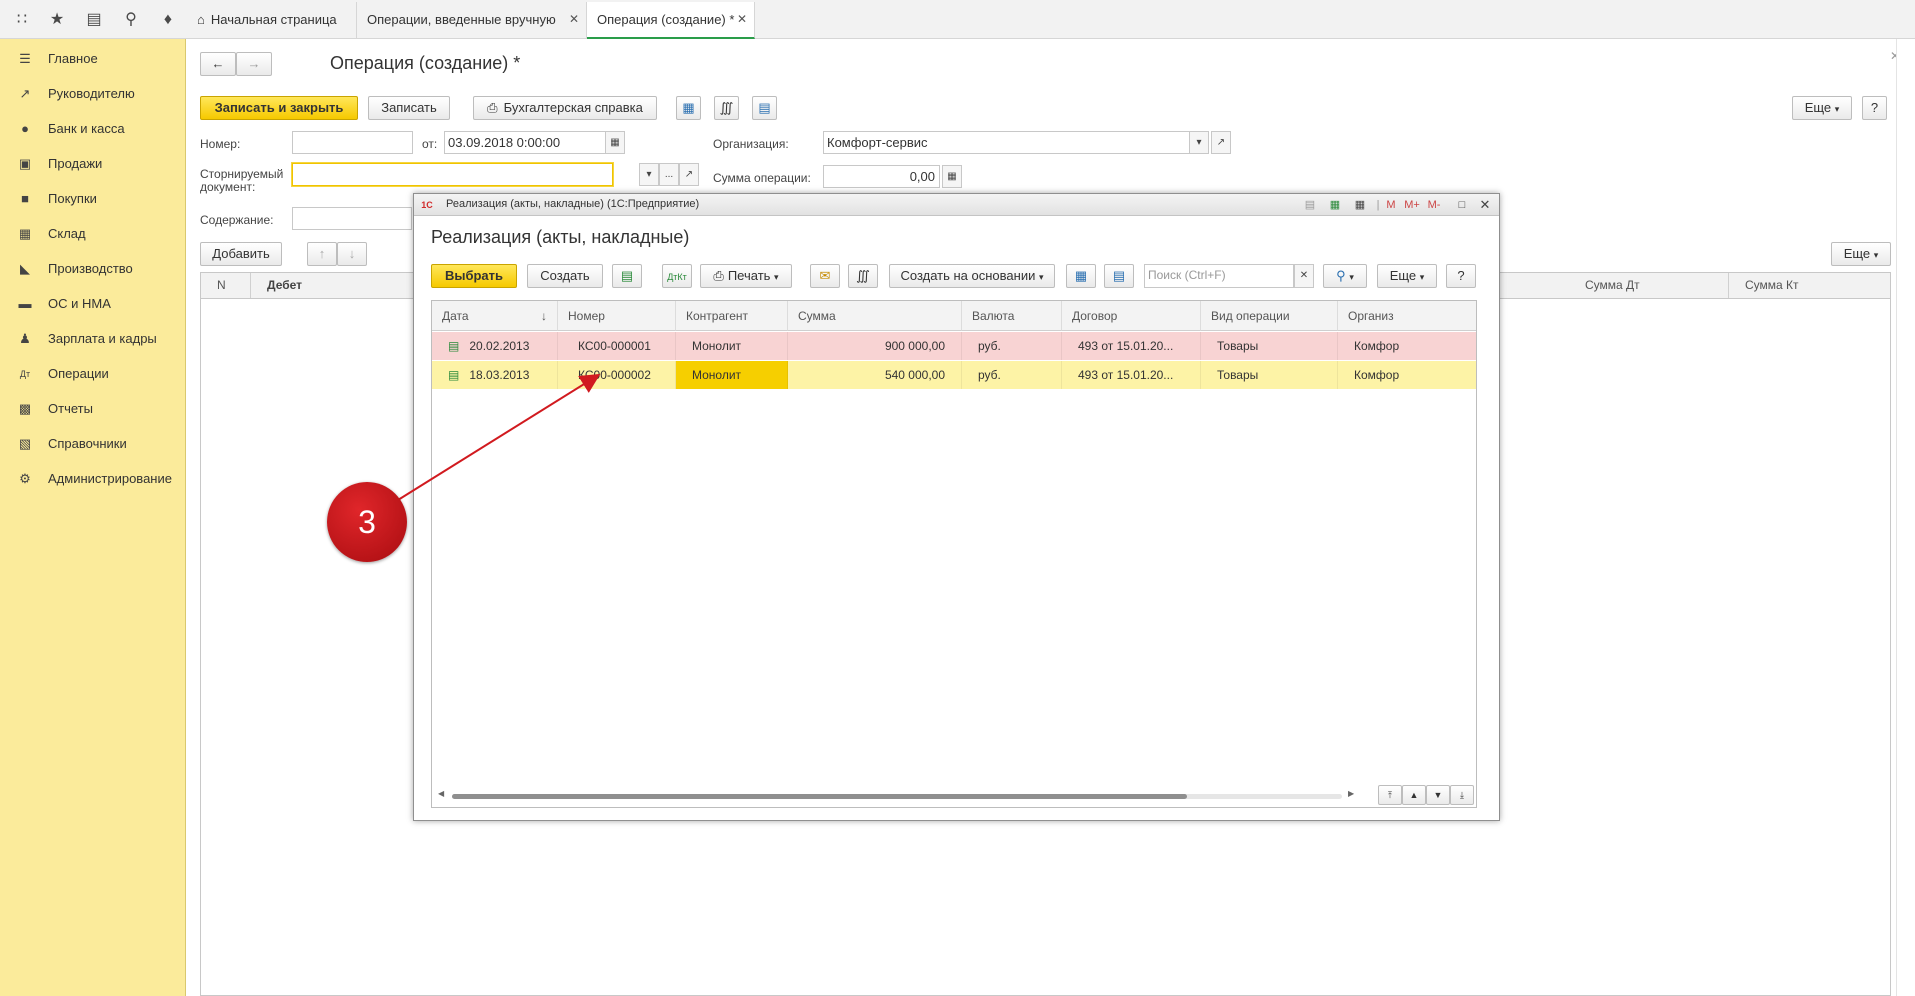 The image size is (1915, 996). Describe the element at coordinates (1360, 205) in the screenshot. I see `calendar-31-icon: ▦` at that location.